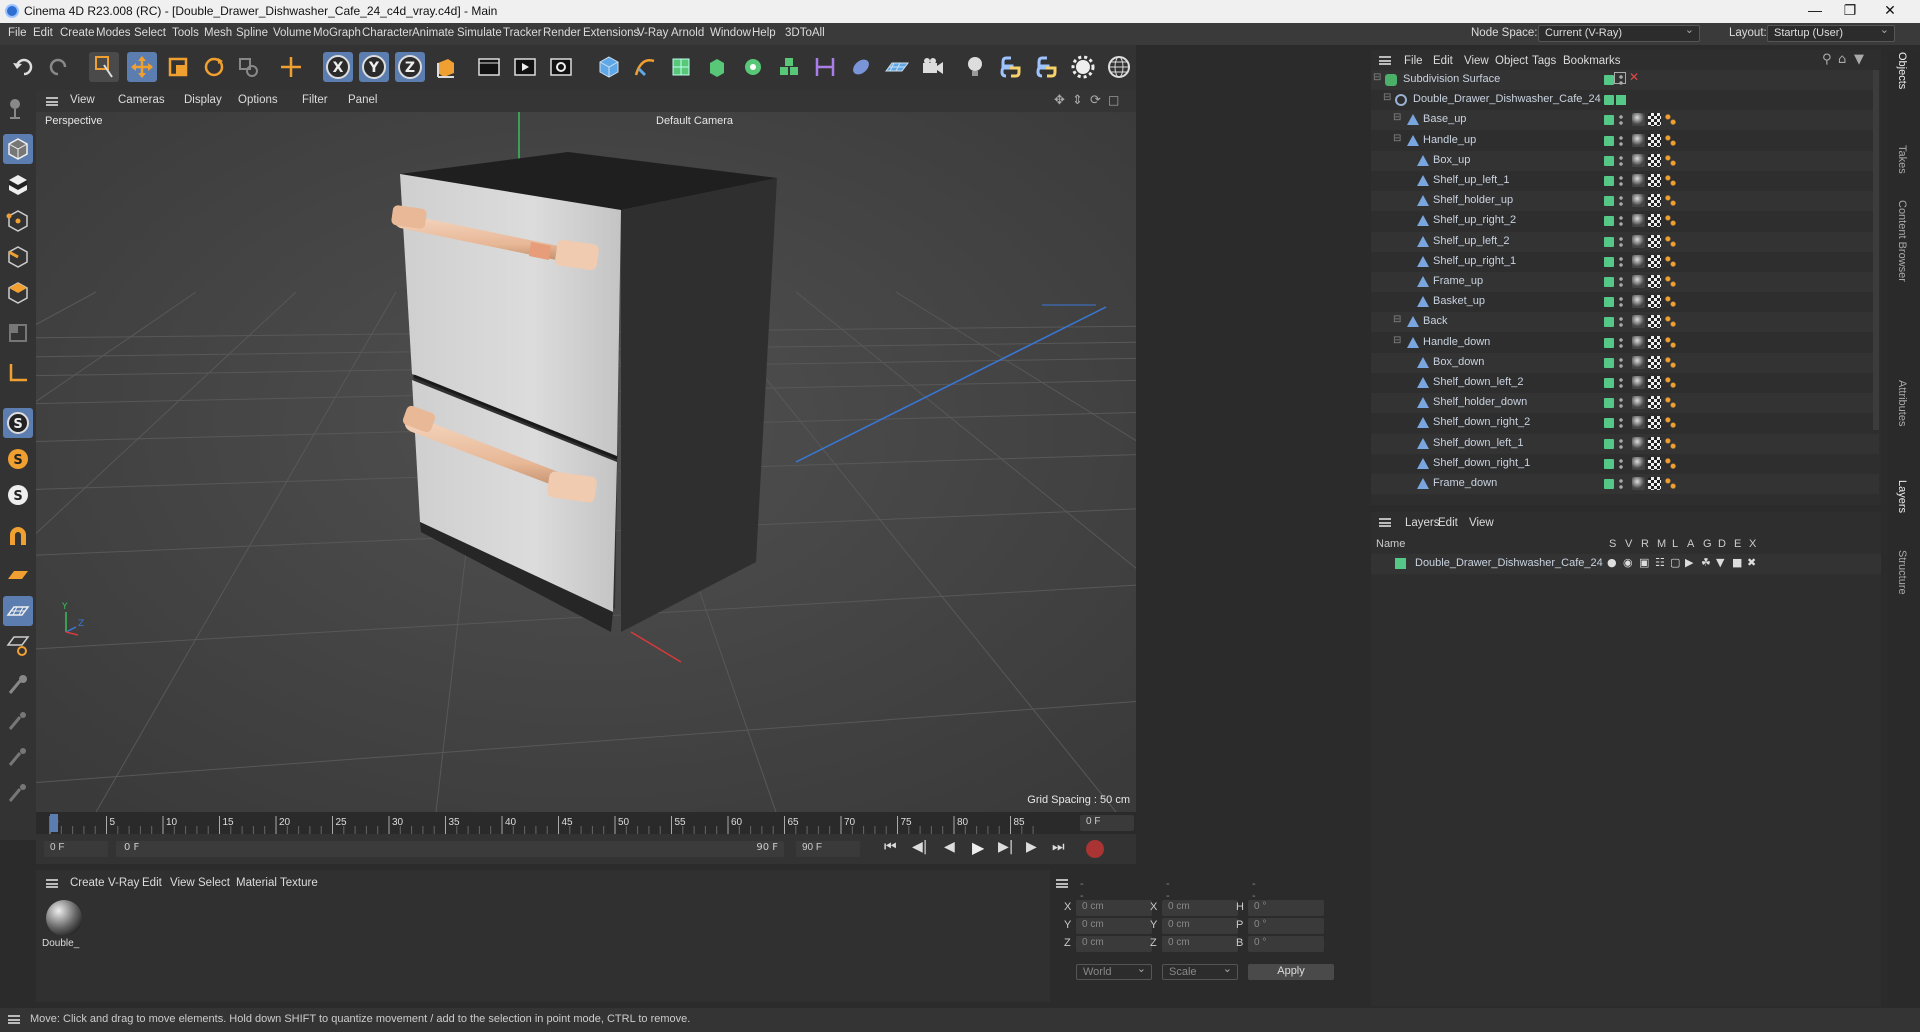 This screenshot has width=1920, height=1032. What do you see at coordinates (1675, 562) in the screenshot?
I see `layer-flag-icon: ▢` at bounding box center [1675, 562].